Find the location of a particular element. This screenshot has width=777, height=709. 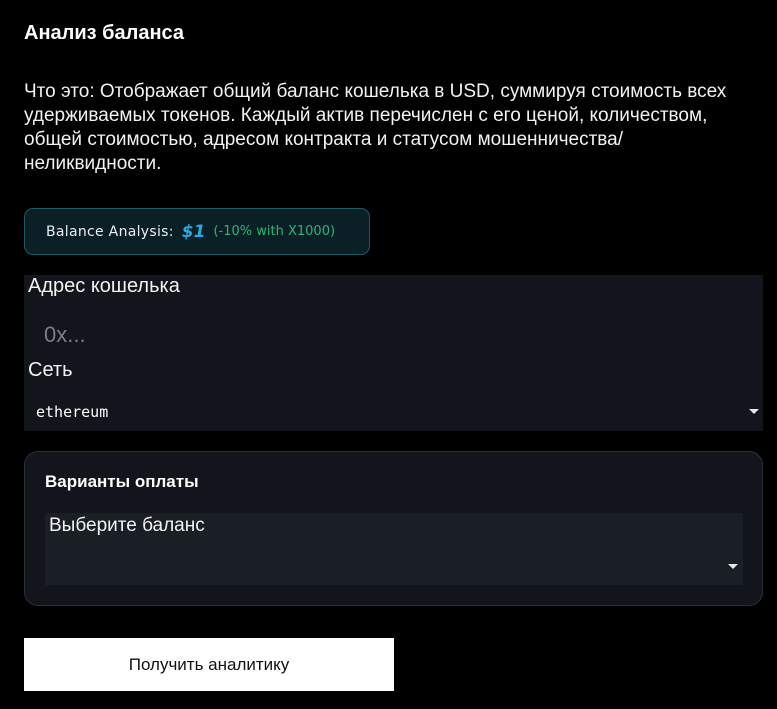

wallet-address-label: Адрес кошелька is located at coordinates (104, 286).